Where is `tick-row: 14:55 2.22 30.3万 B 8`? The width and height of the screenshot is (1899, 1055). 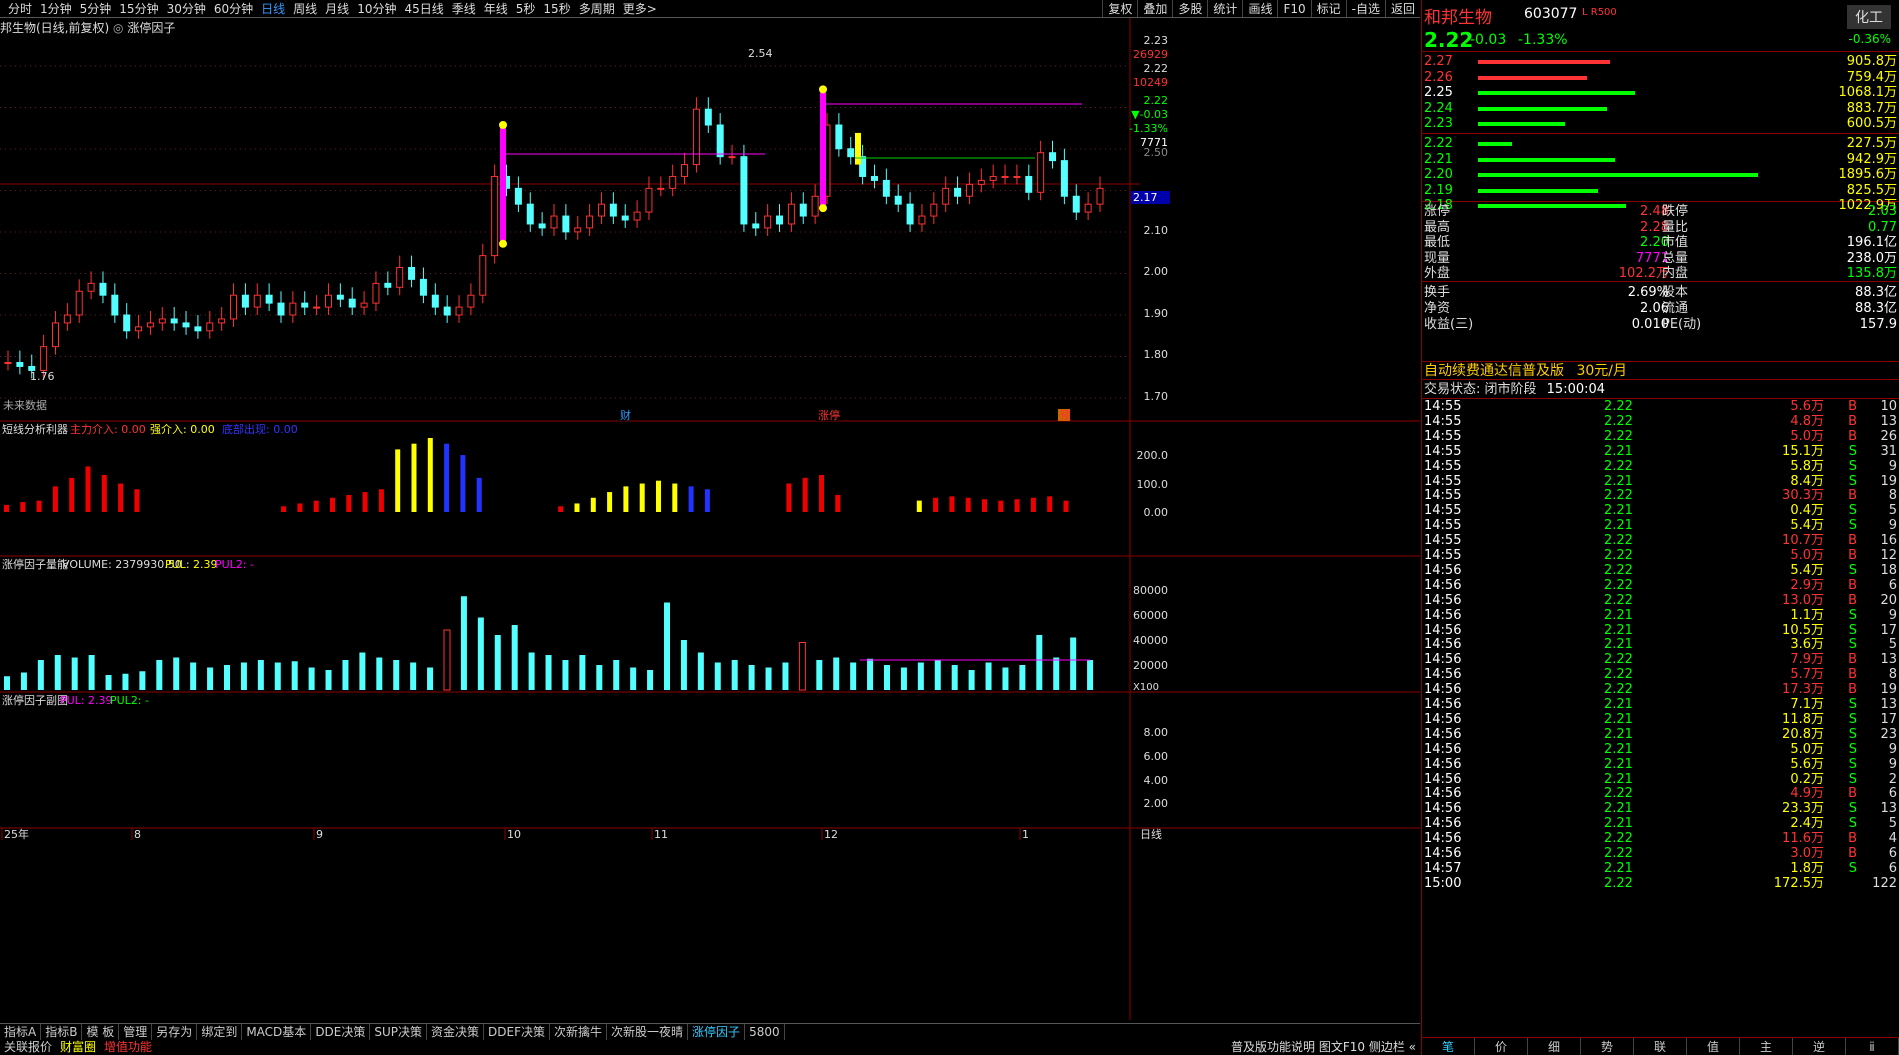
tick-row: 14:55 2.22 30.3万 B 8 is located at coordinates (1660, 495).